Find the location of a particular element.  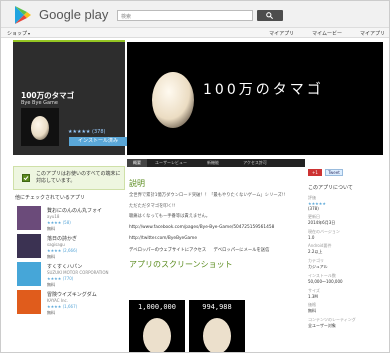

app-dev: sagisagu is located at coordinates (56, 244).